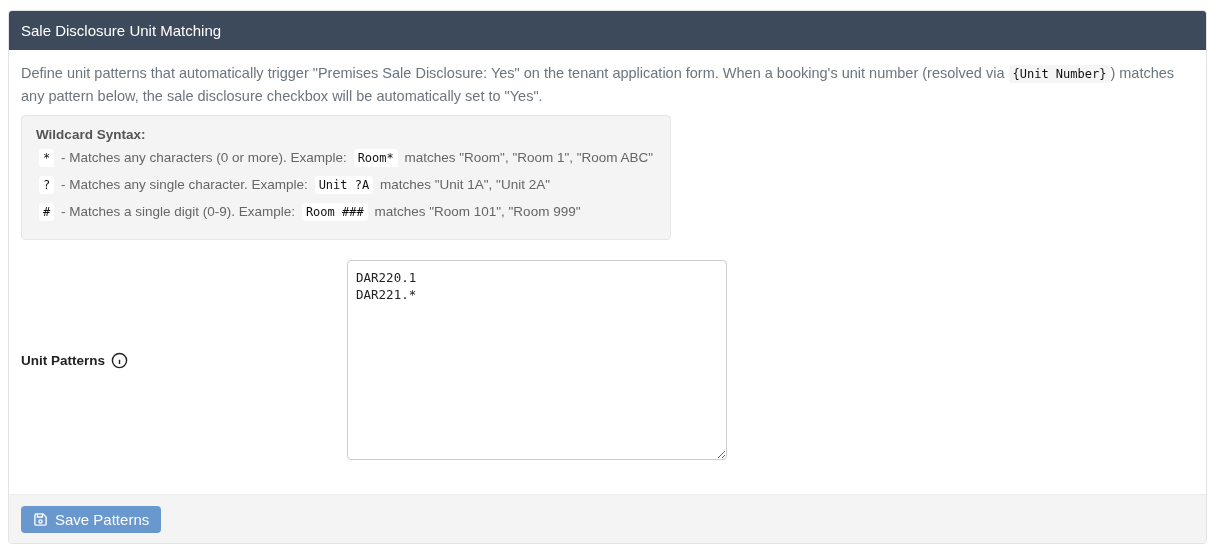 The image size is (1221, 555). Describe the element at coordinates (119, 360) in the screenshot. I see `info-icon` at that location.